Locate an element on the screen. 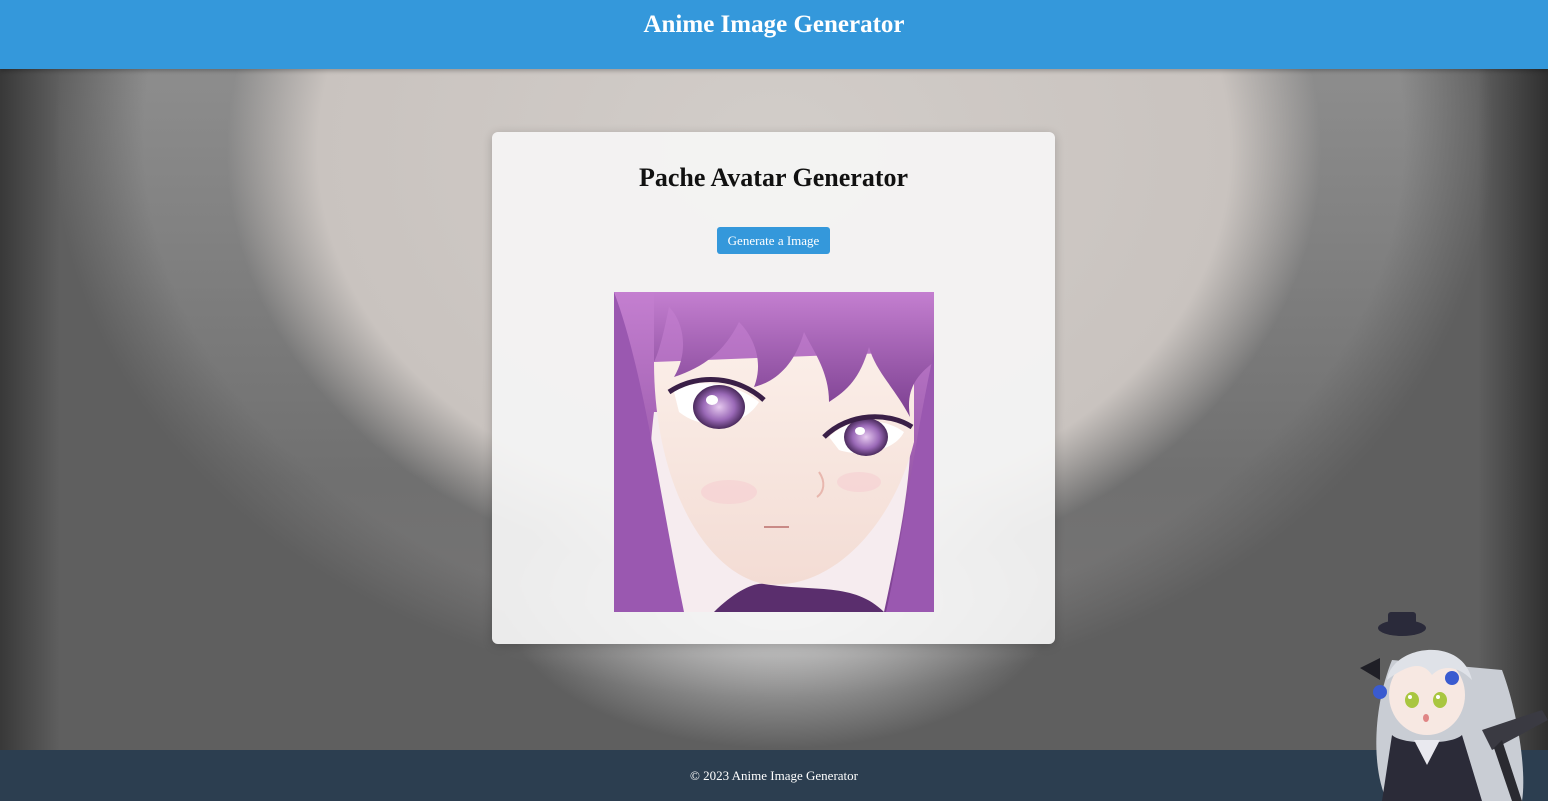 This screenshot has width=1548, height=801. site-header: Anime Image Generator is located at coordinates (774, 34).